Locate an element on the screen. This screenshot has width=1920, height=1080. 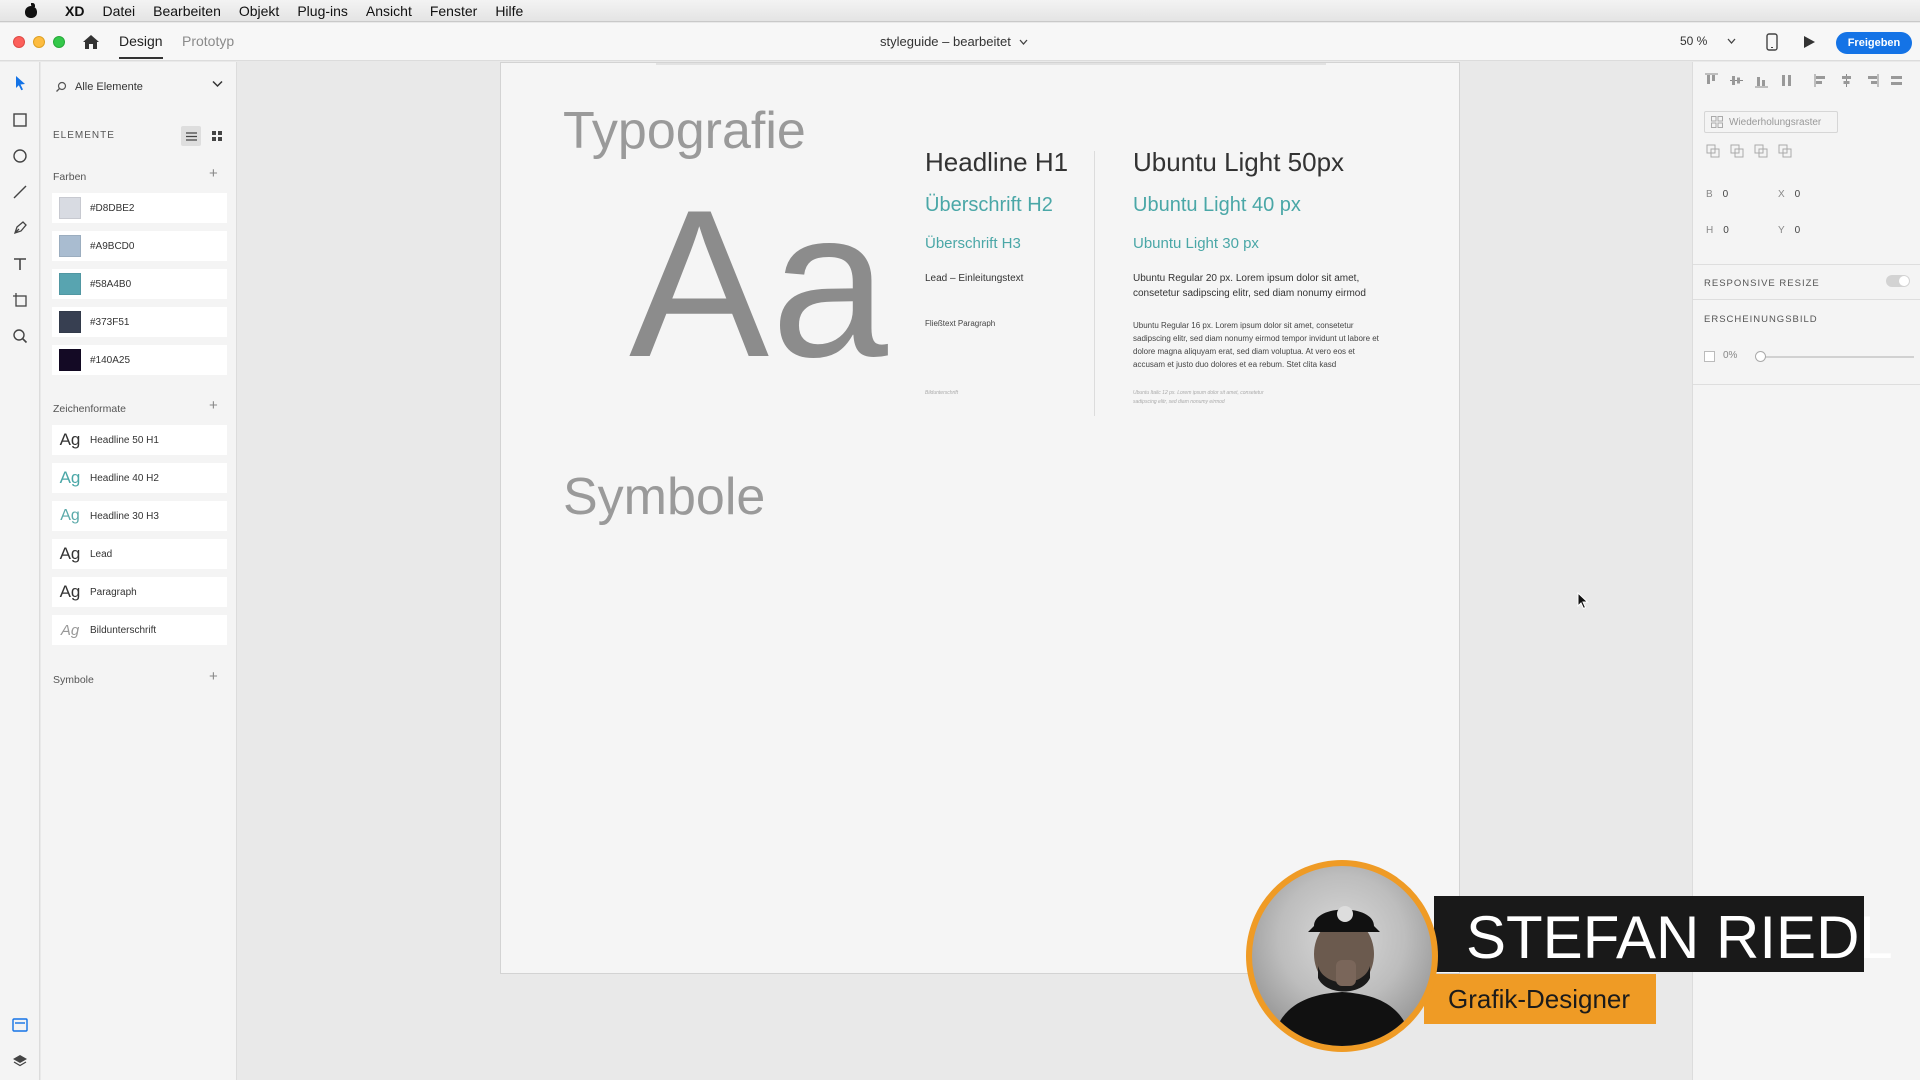
opacity-slider-thumb is located at coordinates (1760, 356).